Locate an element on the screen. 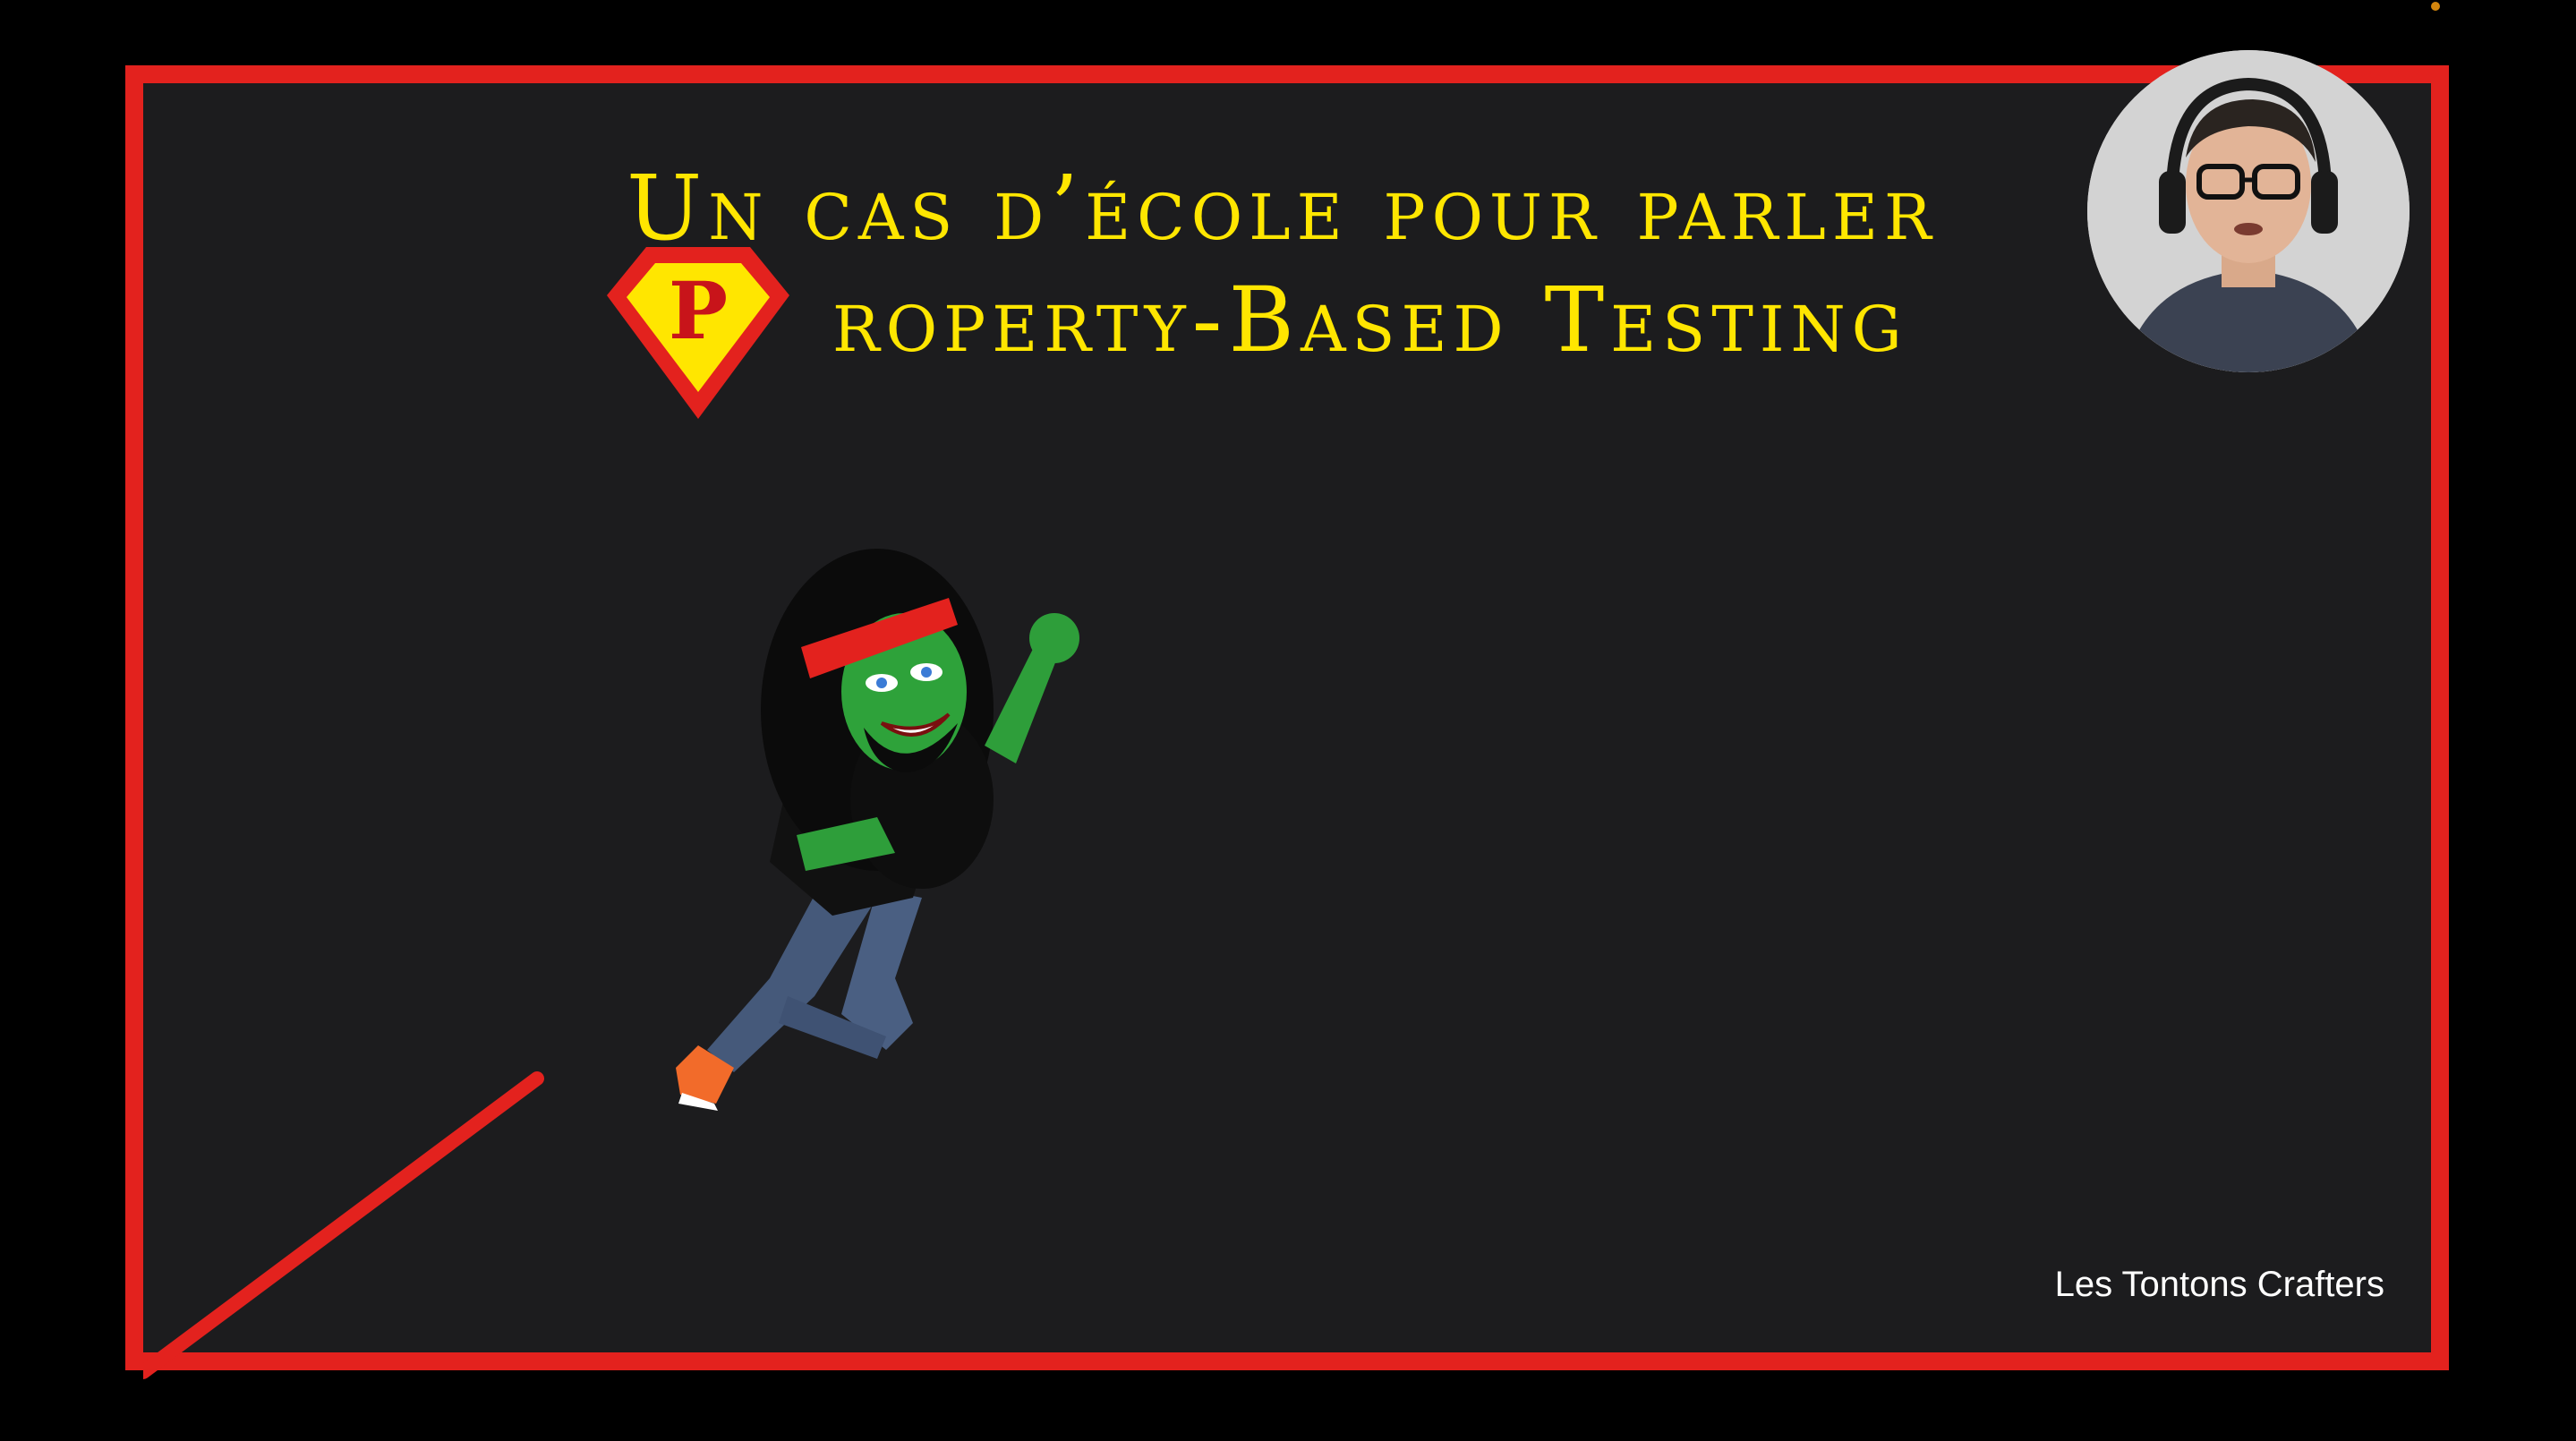  channel-credit: Les Tontons Crafters is located at coordinates (2219, 1284).